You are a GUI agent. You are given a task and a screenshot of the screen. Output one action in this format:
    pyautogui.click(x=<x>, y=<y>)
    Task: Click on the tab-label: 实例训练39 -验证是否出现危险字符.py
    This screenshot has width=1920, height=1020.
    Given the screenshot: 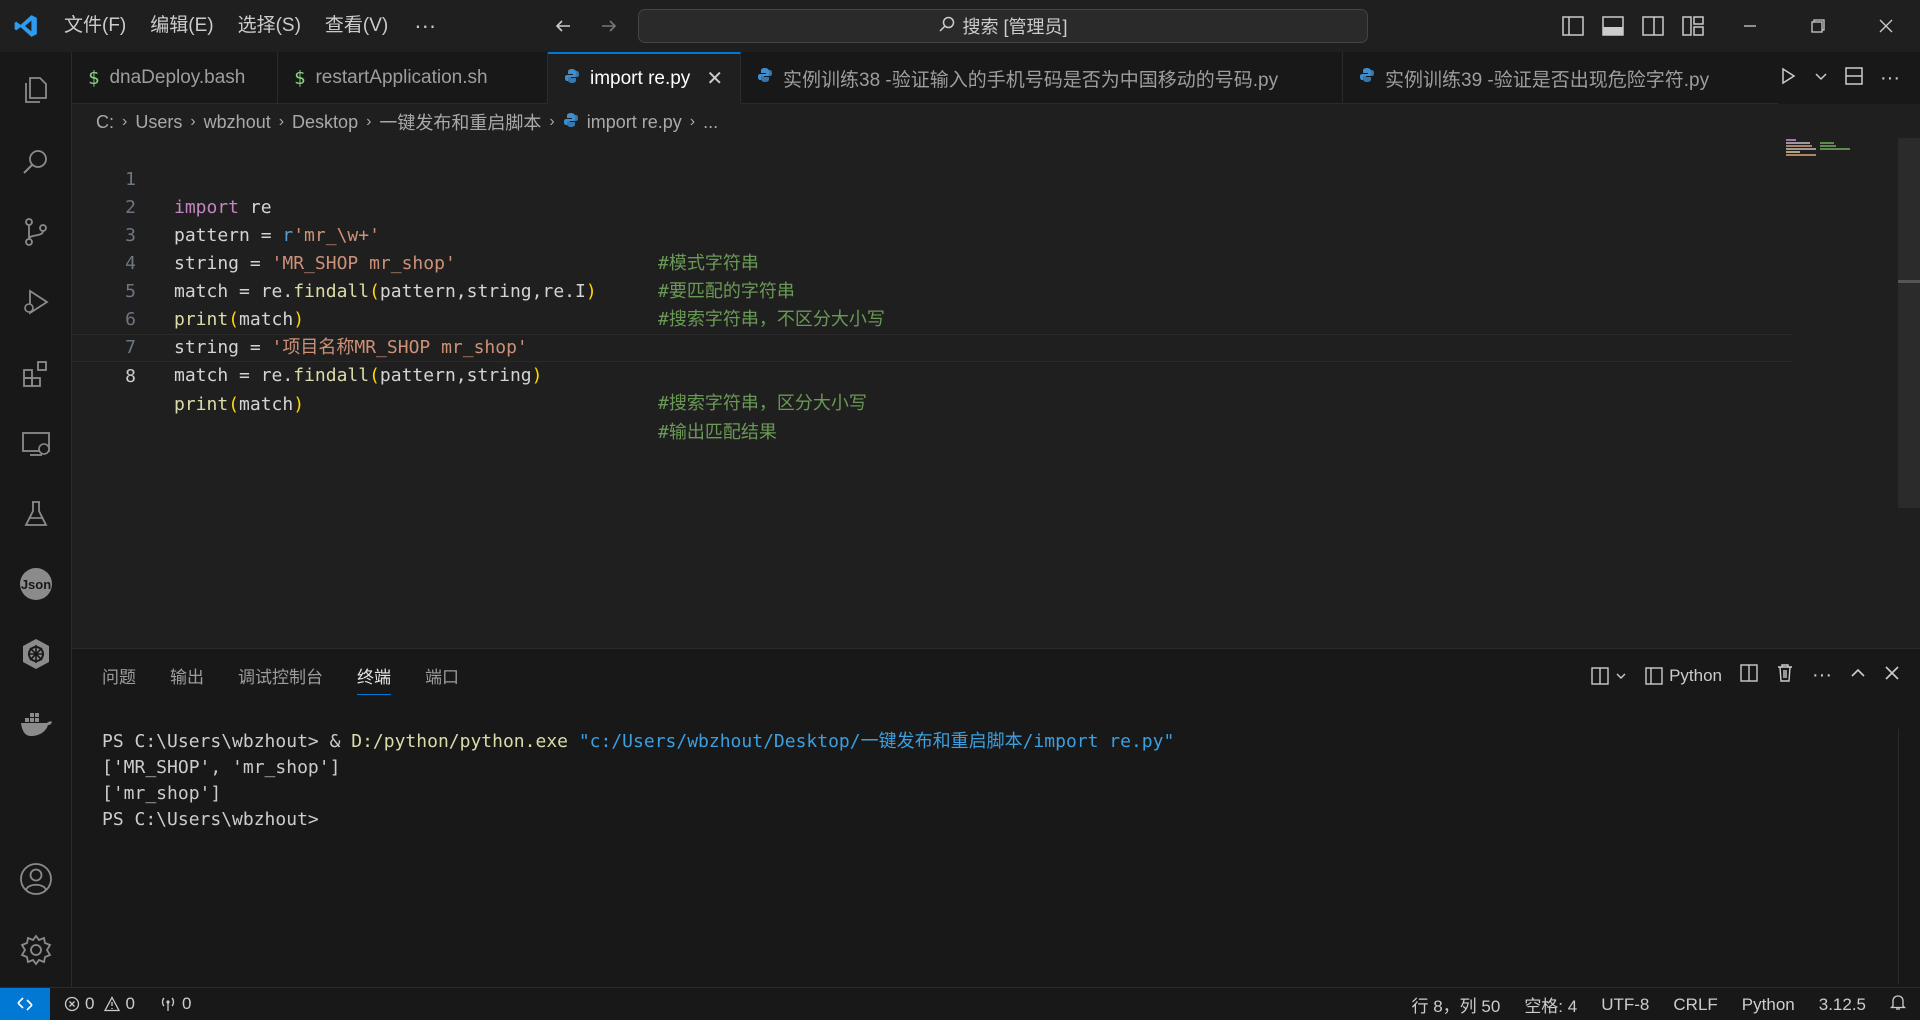 What is the action you would take?
    pyautogui.click(x=1547, y=80)
    